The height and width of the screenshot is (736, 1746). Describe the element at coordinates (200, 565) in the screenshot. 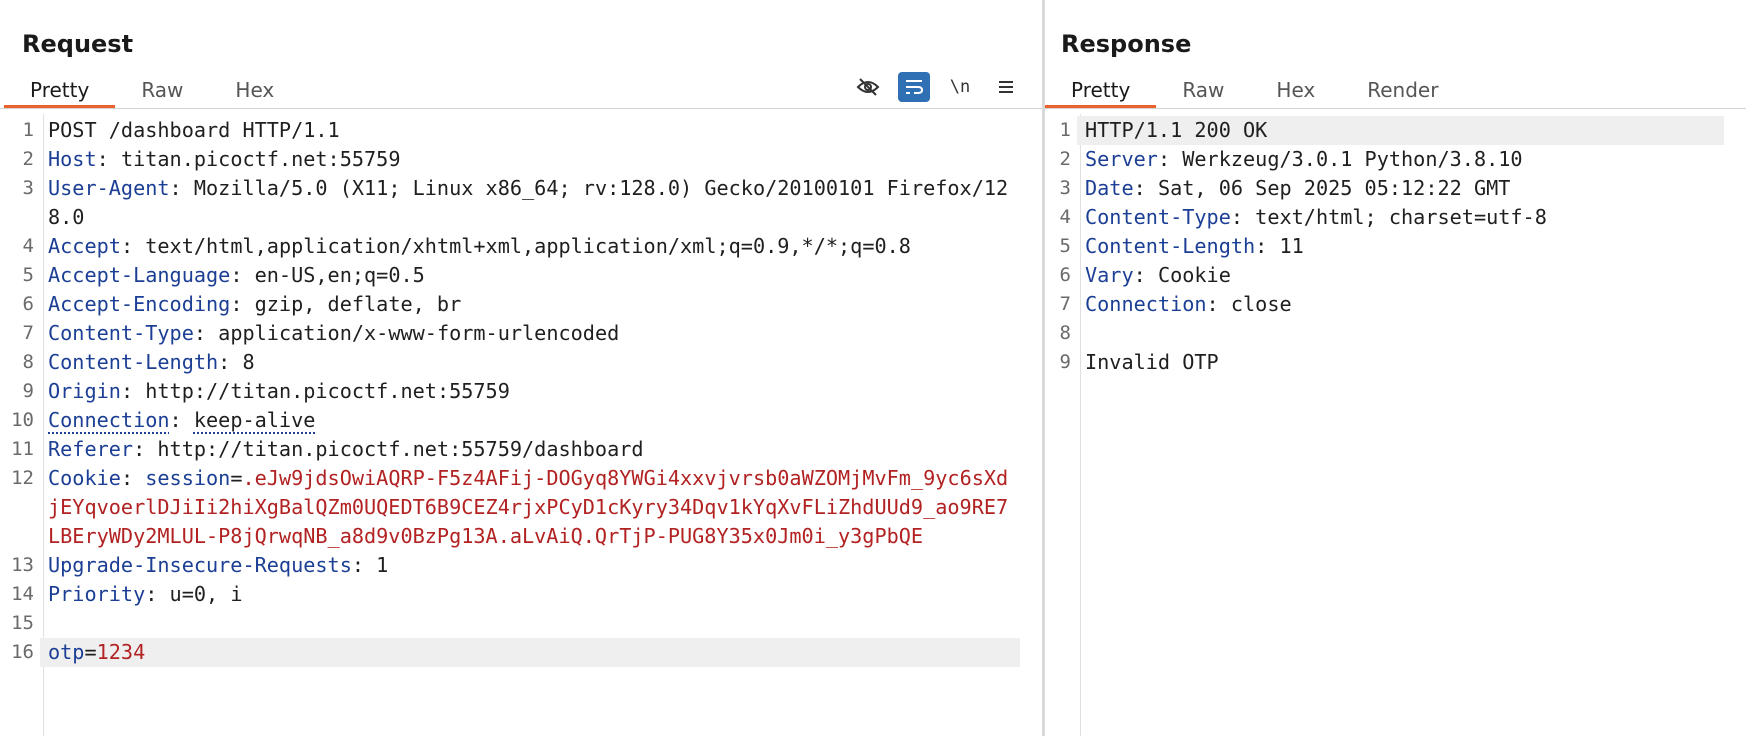

I see `header-name: Upgrade-Insecure-Requests` at that location.